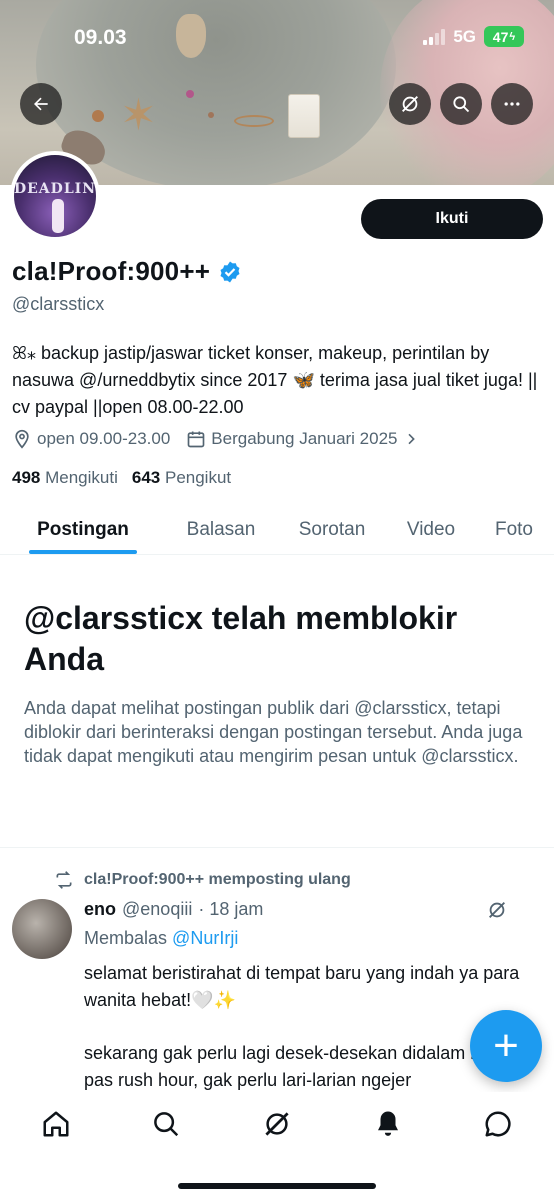 The width and height of the screenshot is (554, 1200). What do you see at coordinates (104, 438) in the screenshot?
I see `location-text: open 09.00-23.00` at bounding box center [104, 438].